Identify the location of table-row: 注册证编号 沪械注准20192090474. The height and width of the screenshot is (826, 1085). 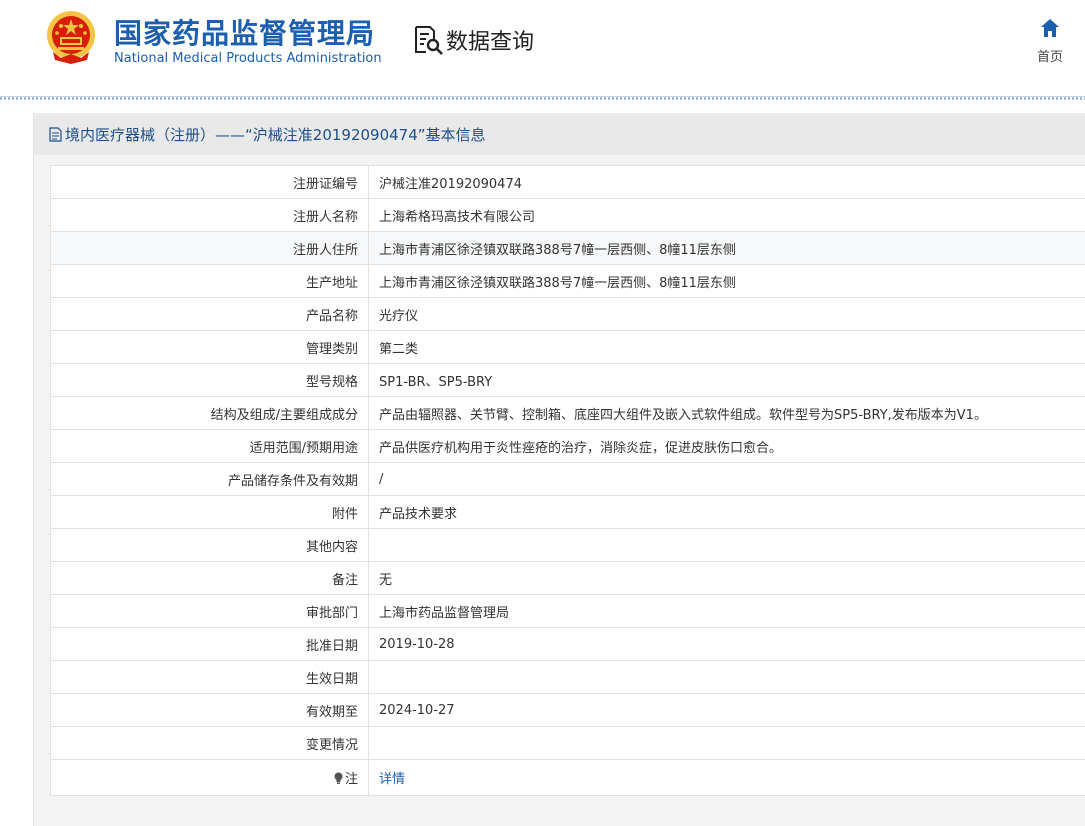
(567, 182).